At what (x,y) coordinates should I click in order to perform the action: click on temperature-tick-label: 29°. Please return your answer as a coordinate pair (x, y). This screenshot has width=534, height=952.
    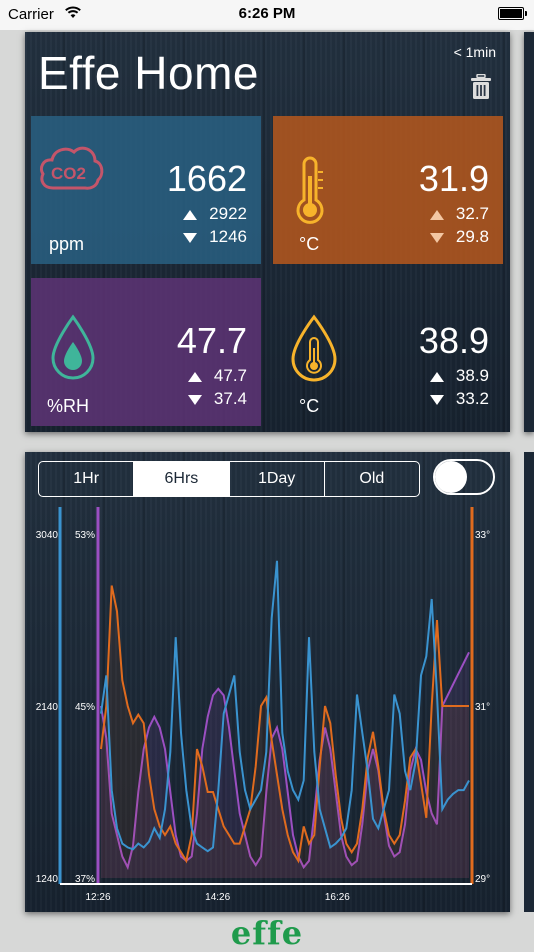
    Looking at the image, I should click on (482, 879).